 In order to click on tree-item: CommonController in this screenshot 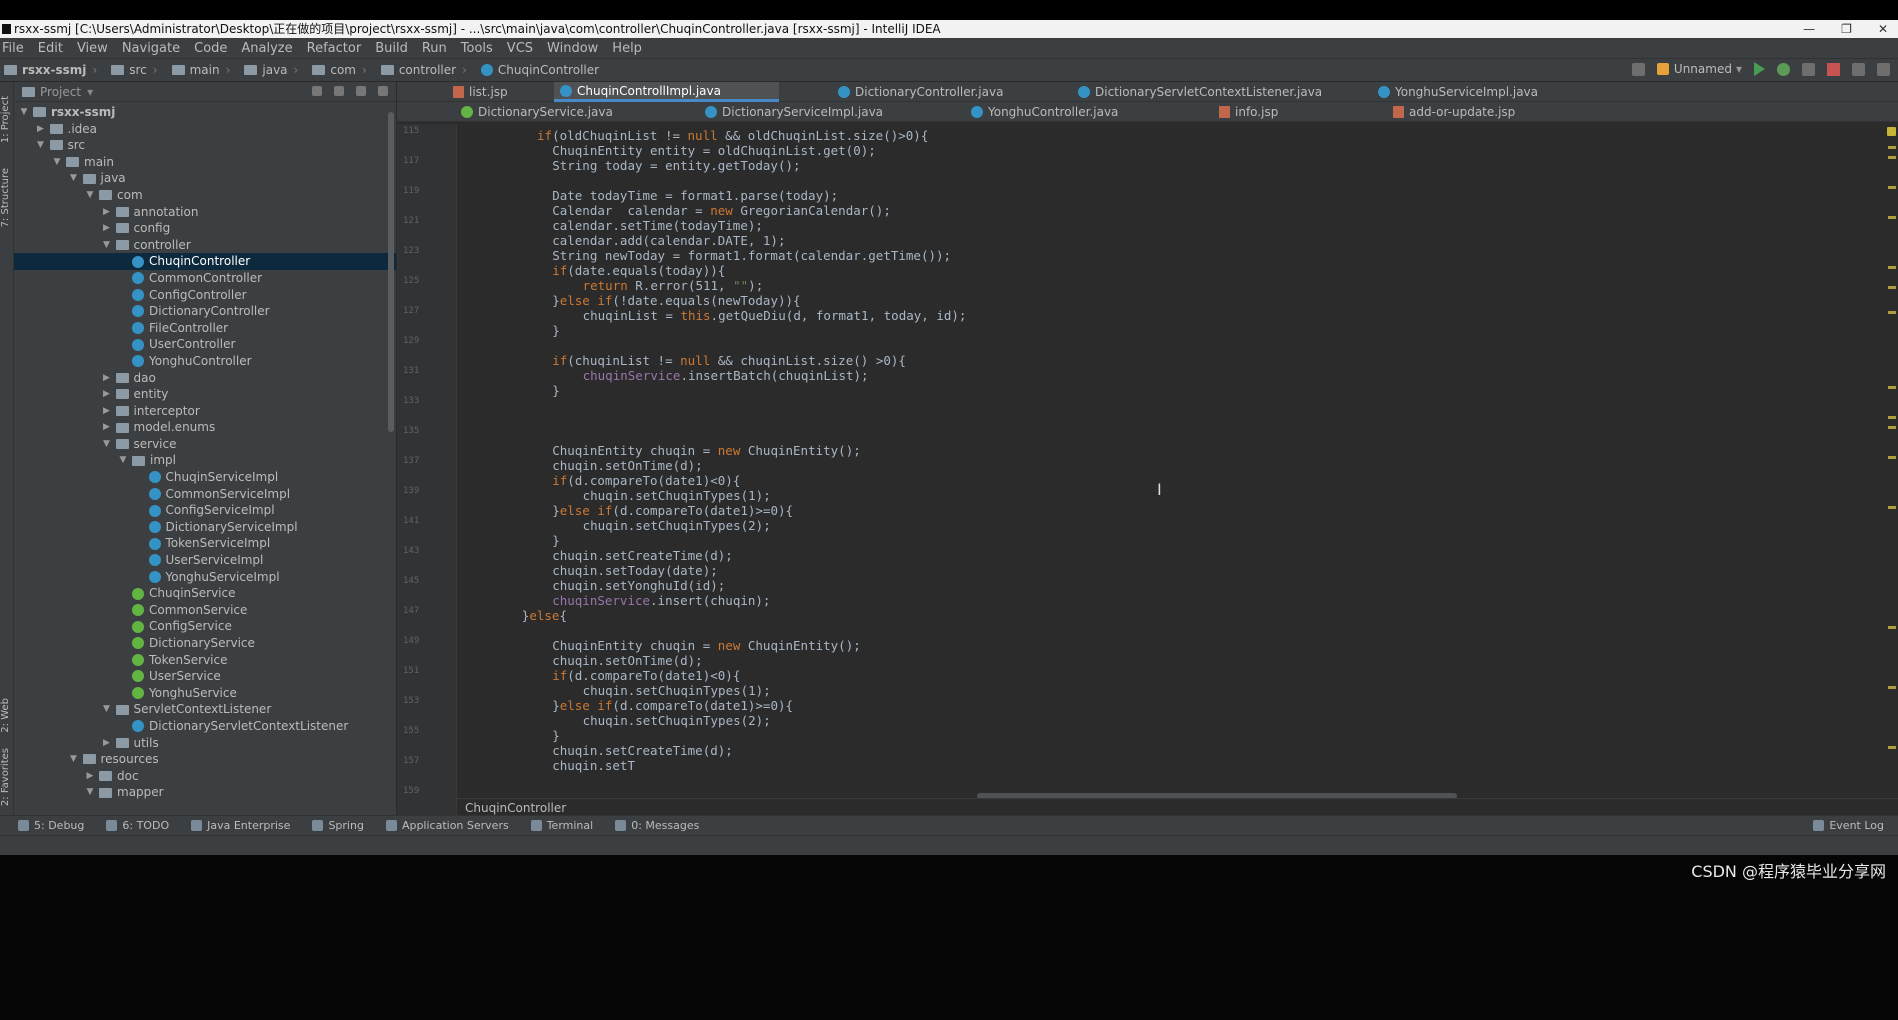, I will do `click(205, 278)`.